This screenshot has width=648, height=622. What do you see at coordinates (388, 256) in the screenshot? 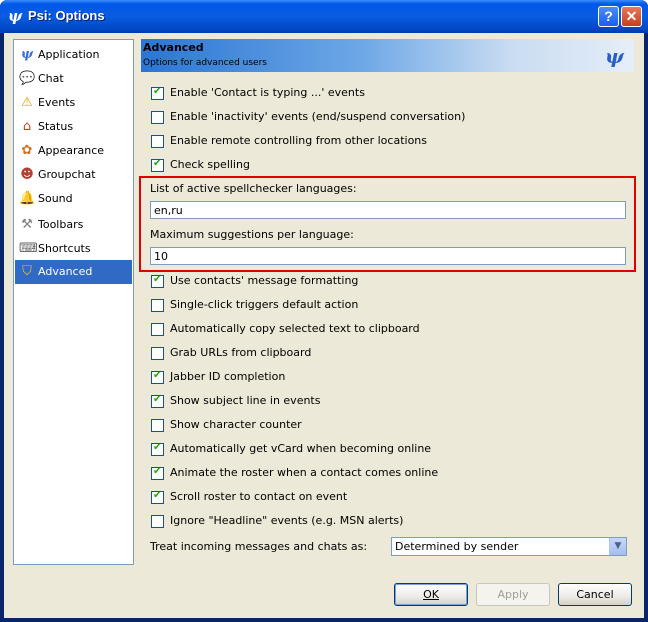
I see `max-suggestions-input` at bounding box center [388, 256].